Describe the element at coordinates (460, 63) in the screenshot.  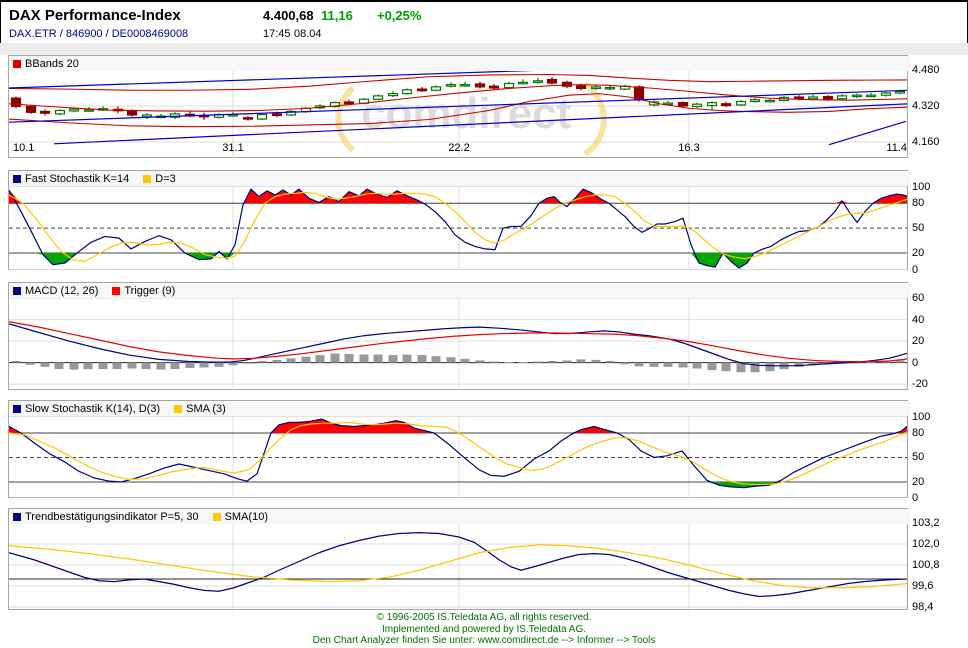
I see `legend-price-bbands: BBands 20` at that location.